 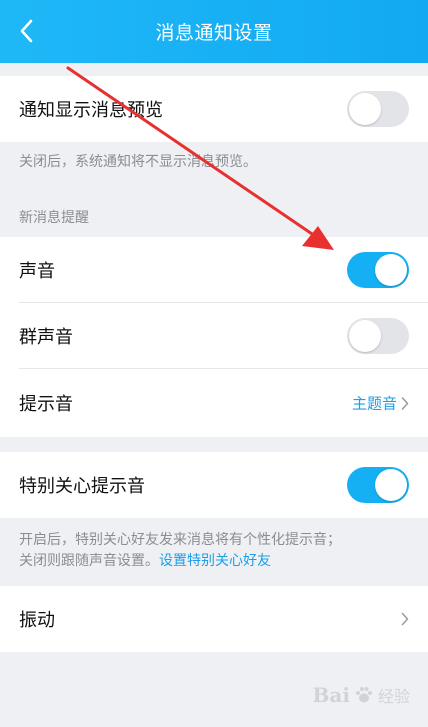 I want to click on sound-row: 声音, so click(x=214, y=270).